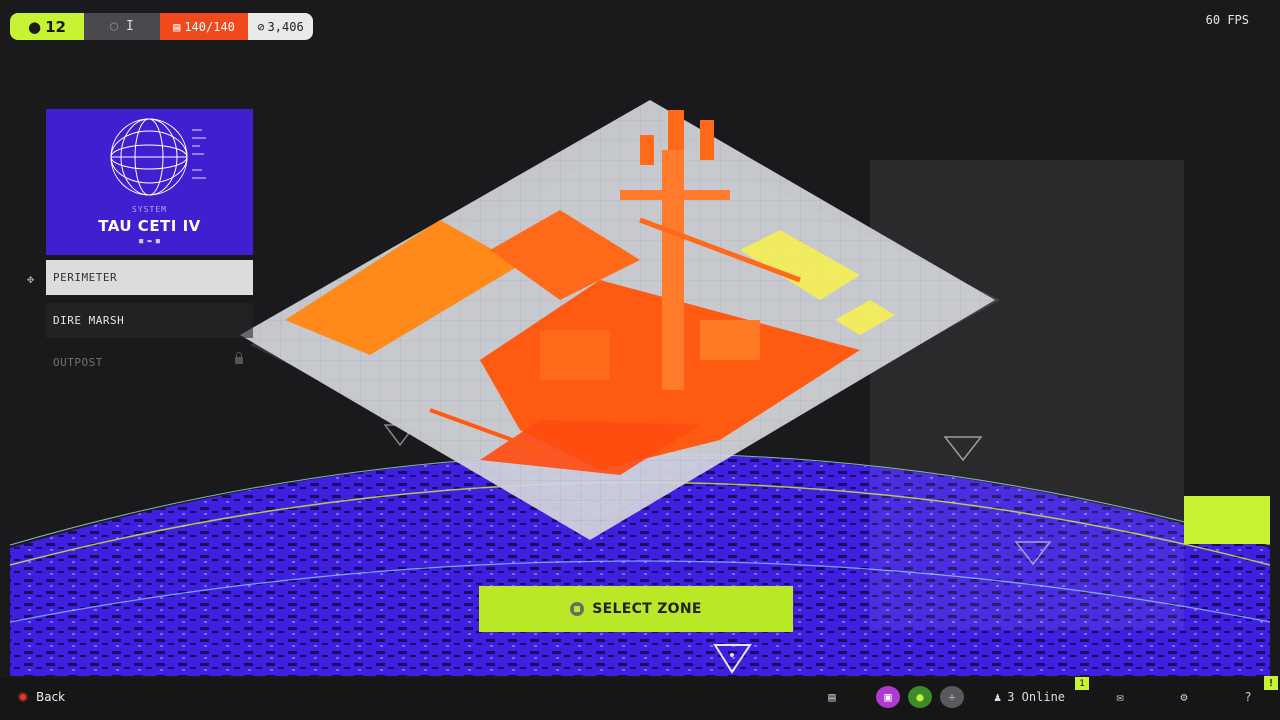  Describe the element at coordinates (85, 277) in the screenshot. I see `zone-label: PERIMETER` at that location.